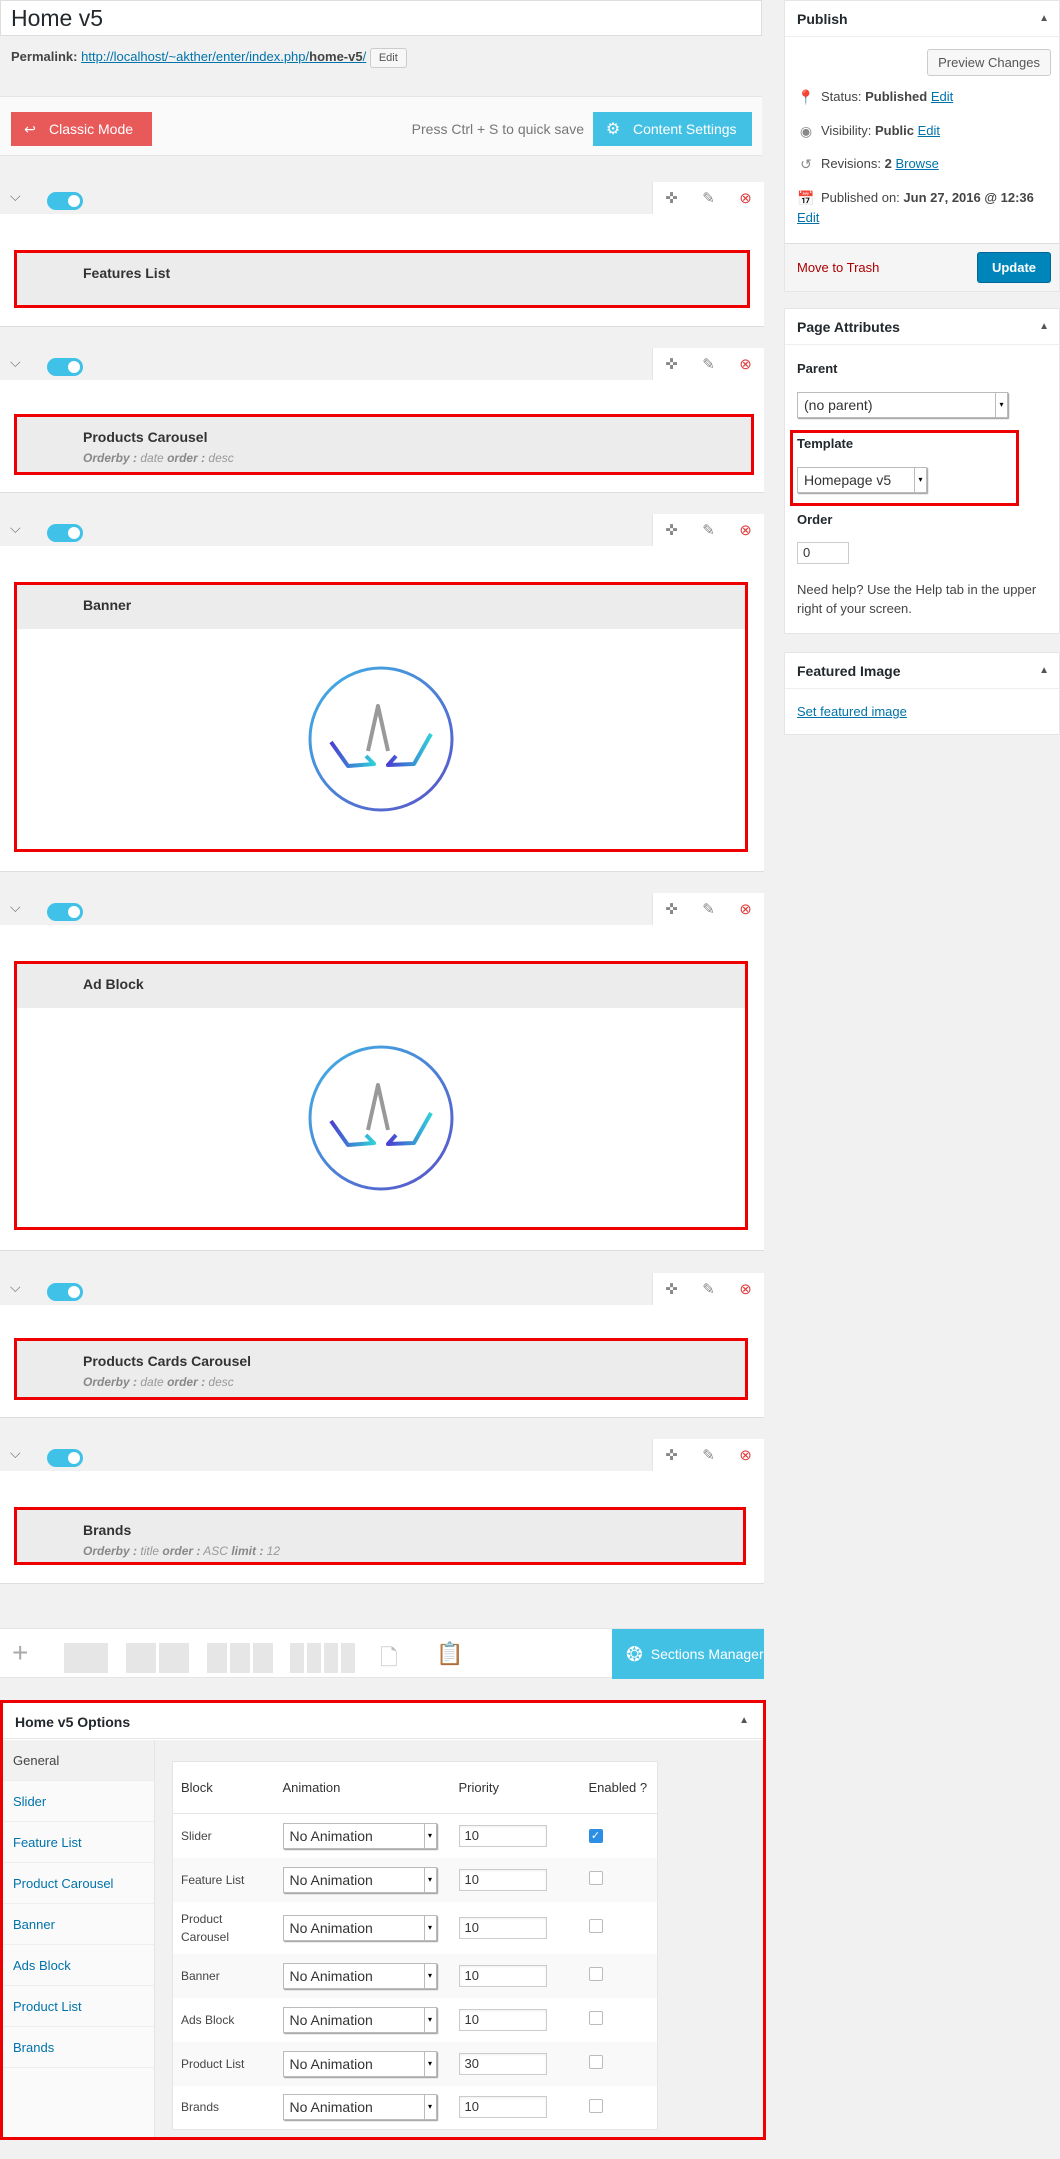 The image size is (1060, 2159). I want to click on visibility-edit-link: Edit, so click(929, 130).